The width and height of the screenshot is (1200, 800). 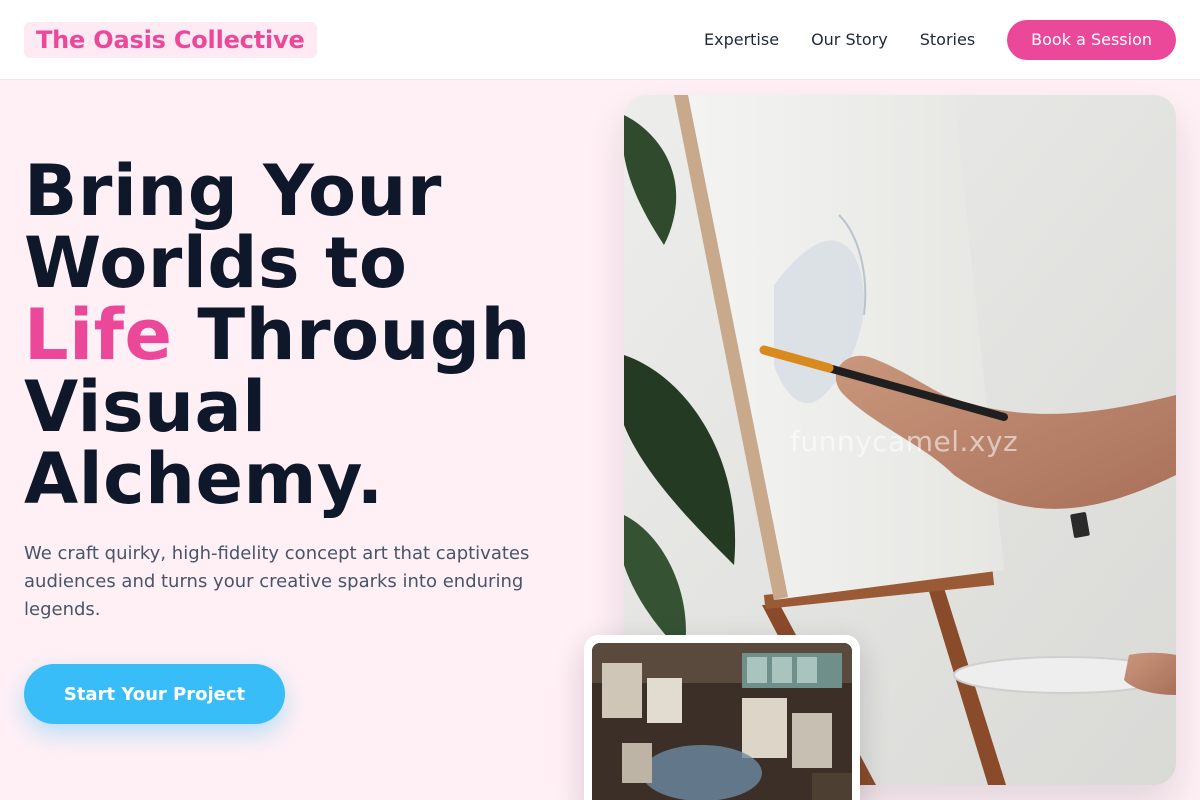 I want to click on studio-illustration, so click(x=722, y=721).